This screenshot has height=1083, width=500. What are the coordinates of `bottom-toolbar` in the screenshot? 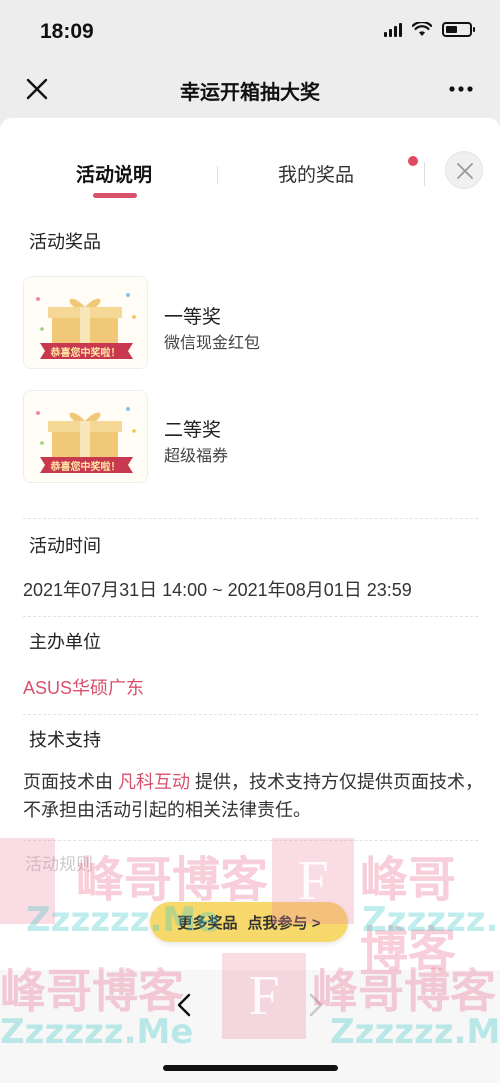 It's located at (250, 1026).